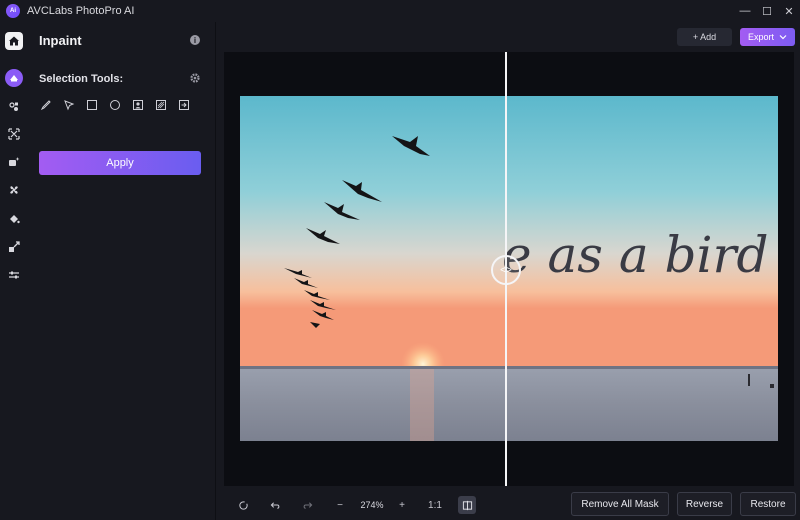  Describe the element at coordinates (620, 504) in the screenshot. I see `remove-all-mask-button: Remove All Mask` at that location.